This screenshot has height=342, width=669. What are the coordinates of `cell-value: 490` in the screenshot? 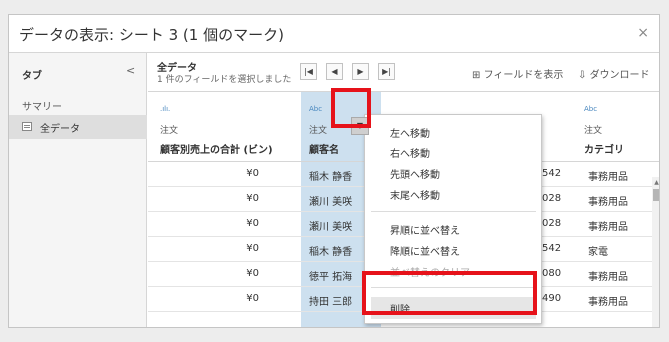 It's located at (552, 298).